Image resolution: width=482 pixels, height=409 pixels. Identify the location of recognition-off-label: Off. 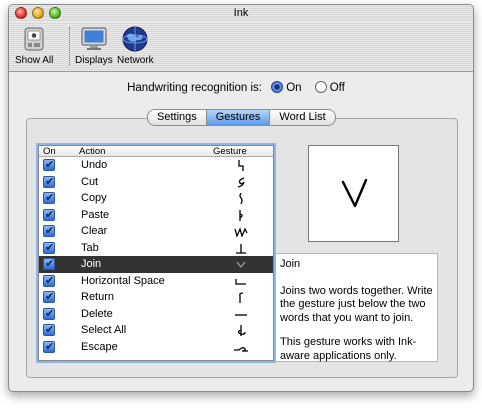
(337, 88).